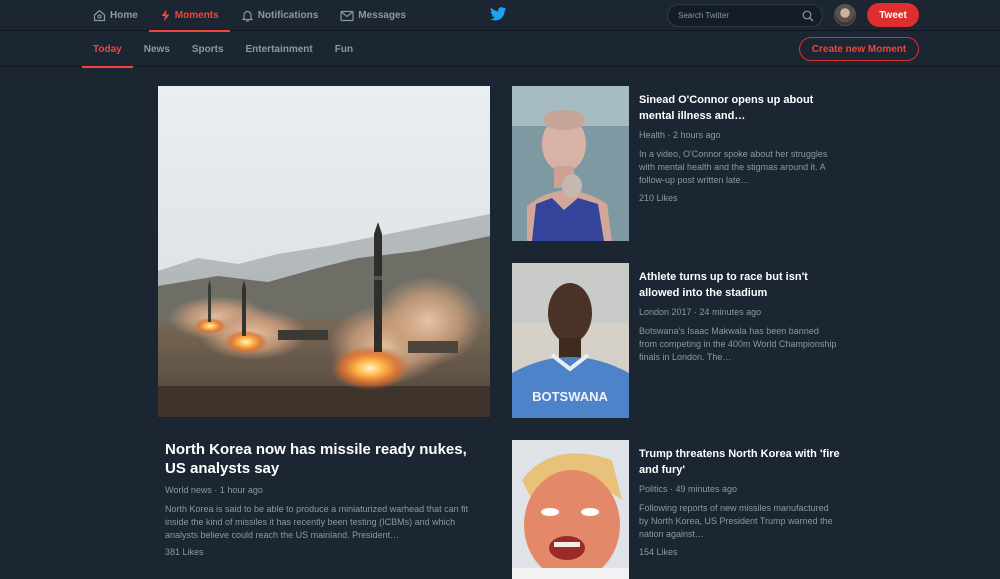  Describe the element at coordinates (658, 552) in the screenshot. I see `story-3-likes: 154 Likes` at that location.